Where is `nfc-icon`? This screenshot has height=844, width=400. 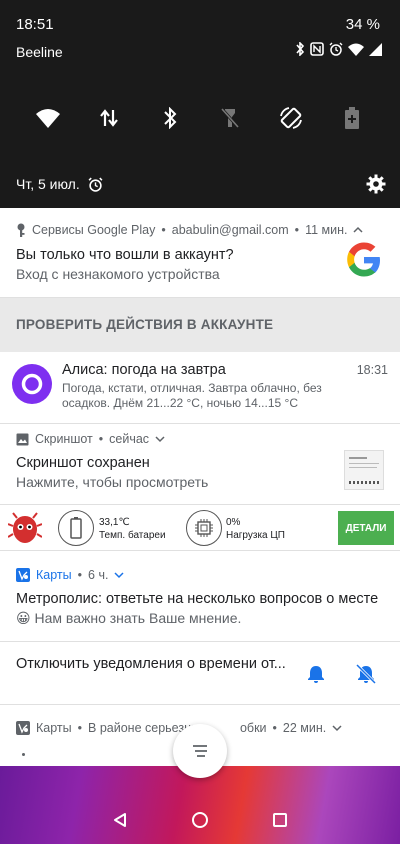 nfc-icon is located at coordinates (317, 49).